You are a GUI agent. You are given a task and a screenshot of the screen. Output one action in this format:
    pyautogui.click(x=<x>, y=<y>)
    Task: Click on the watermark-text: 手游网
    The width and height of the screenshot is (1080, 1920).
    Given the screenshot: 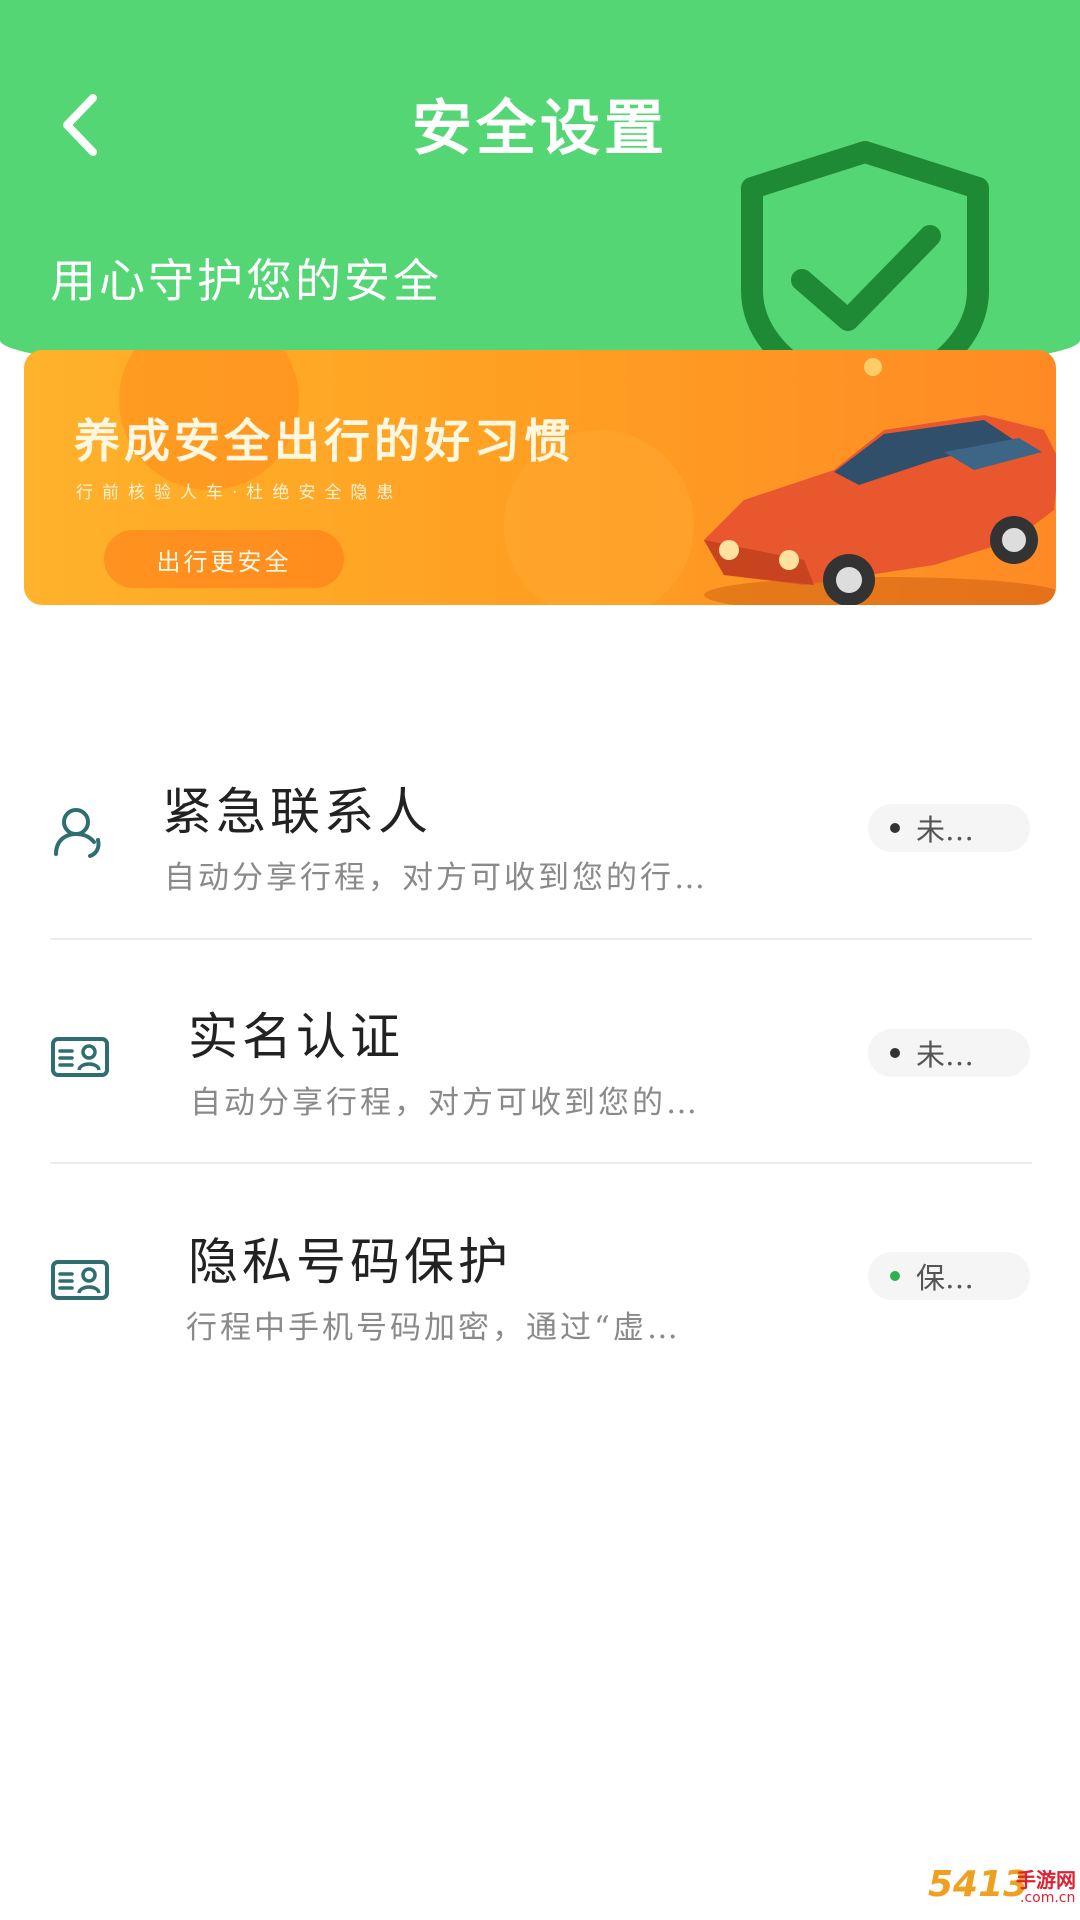 What is the action you would take?
    pyautogui.click(x=1046, y=1880)
    